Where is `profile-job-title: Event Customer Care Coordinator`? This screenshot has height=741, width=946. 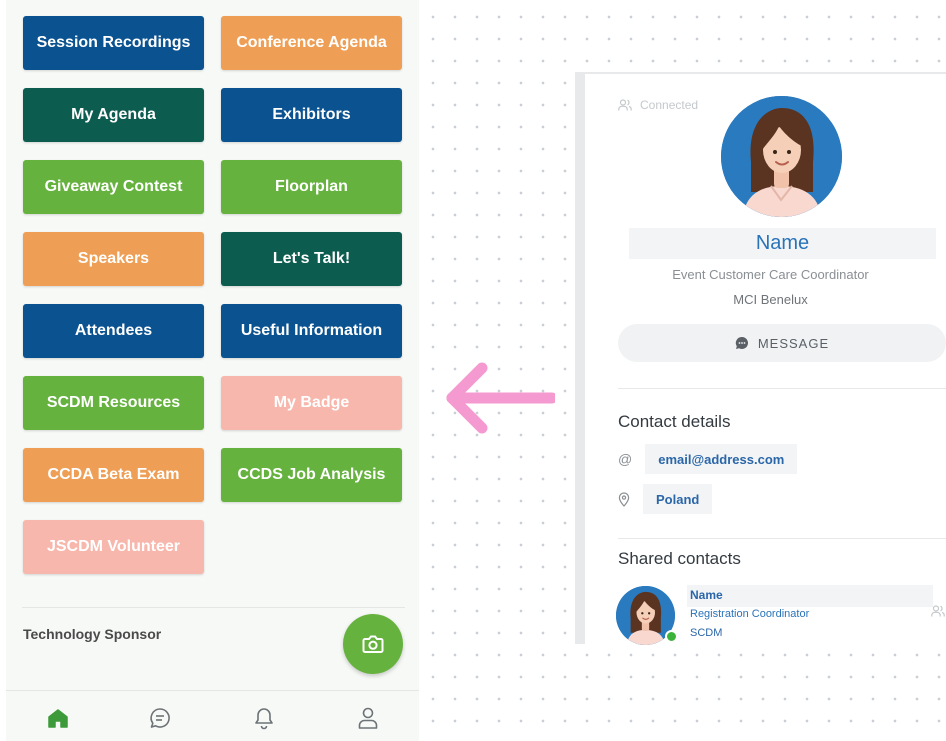
profile-job-title: Event Customer Care Coordinator is located at coordinates (770, 274).